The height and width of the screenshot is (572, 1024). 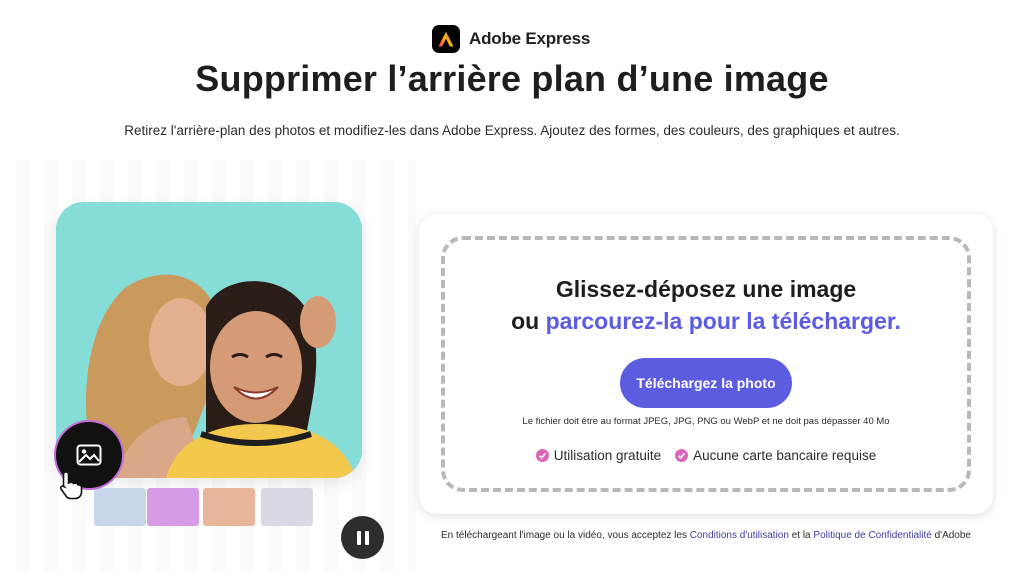 I want to click on drop-zone-title: Glissez-déposez une image, so click(x=706, y=289).